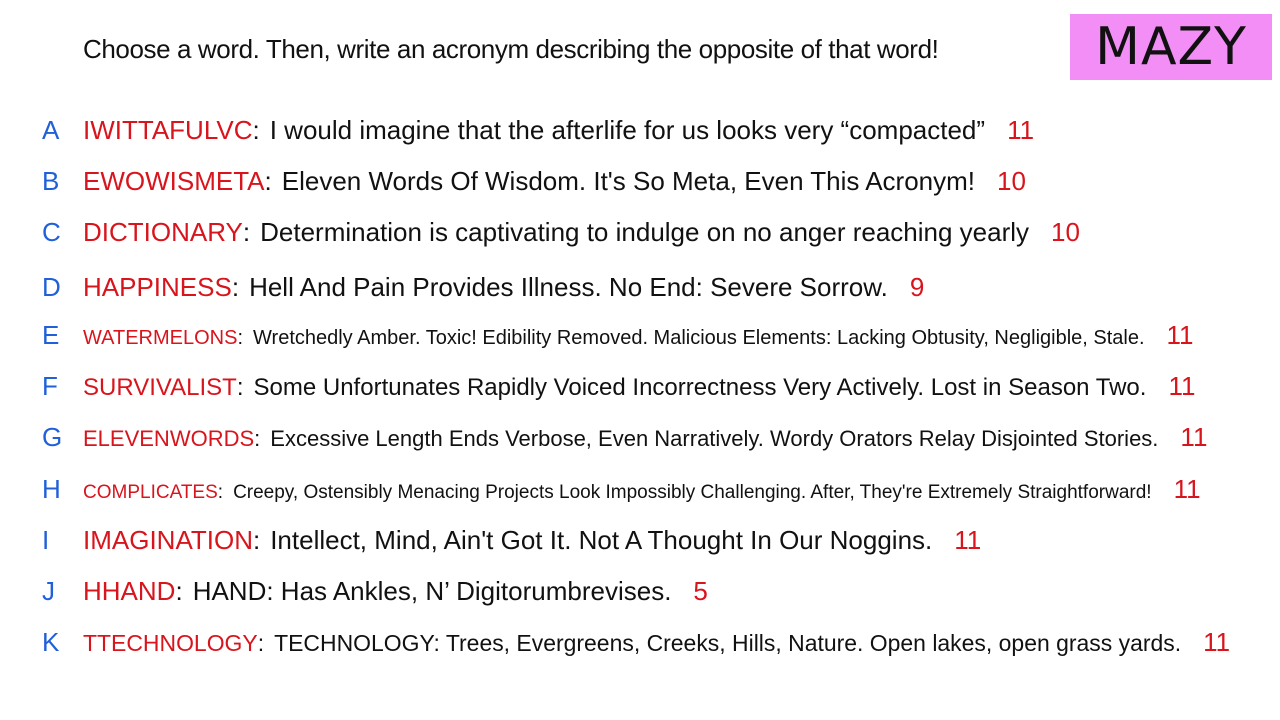  Describe the element at coordinates (157, 286) in the screenshot. I see `source-word: HAPPINESS` at that location.